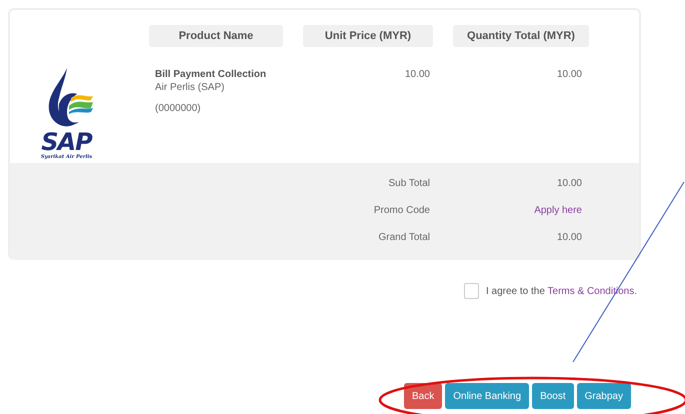 The height and width of the screenshot is (414, 685). Describe the element at coordinates (521, 210) in the screenshot. I see `apply-promo-link: Apply here` at that location.